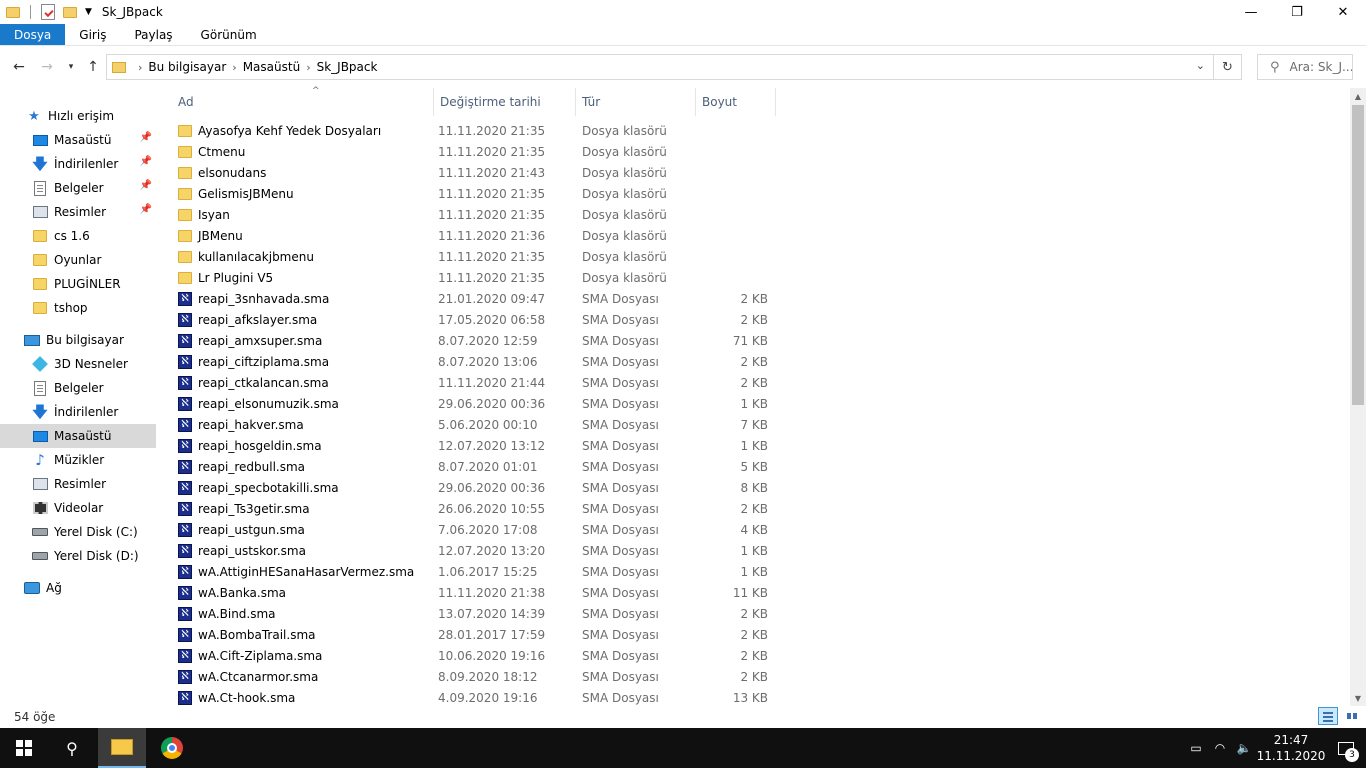 This screenshot has width=1366, height=768. Describe the element at coordinates (78, 412) in the screenshot. I see `nav-downloads: 🡇 İndirilenler` at that location.